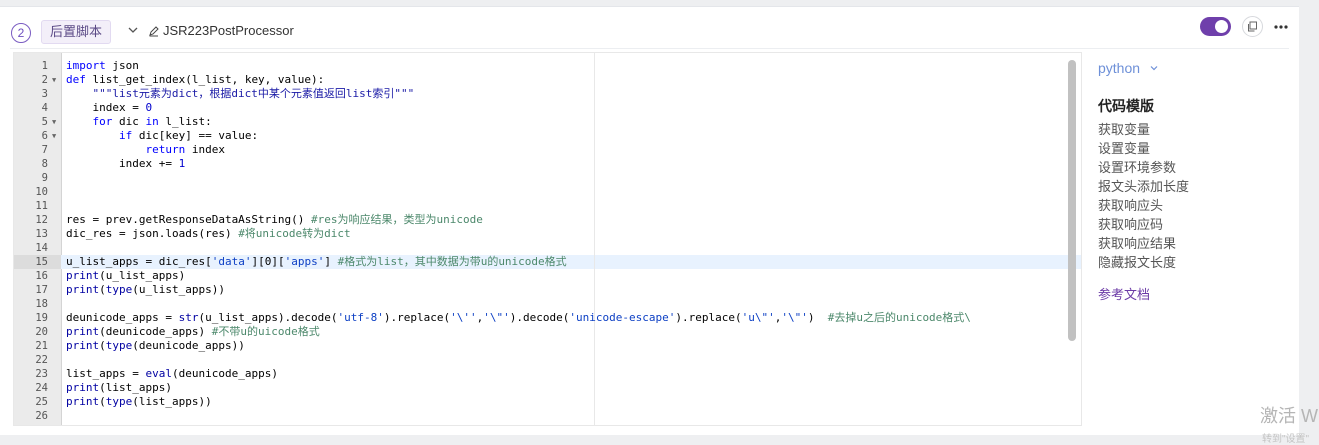  Describe the element at coordinates (1143, 167) in the screenshot. I see `code-template-item: 设置环境参数` at that location.